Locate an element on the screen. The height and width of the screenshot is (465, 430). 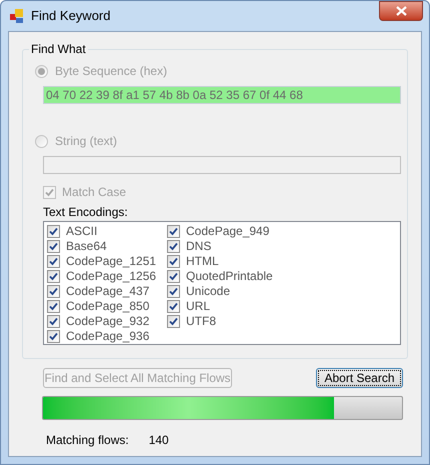
list-item: UTF8 is located at coordinates (201, 321).